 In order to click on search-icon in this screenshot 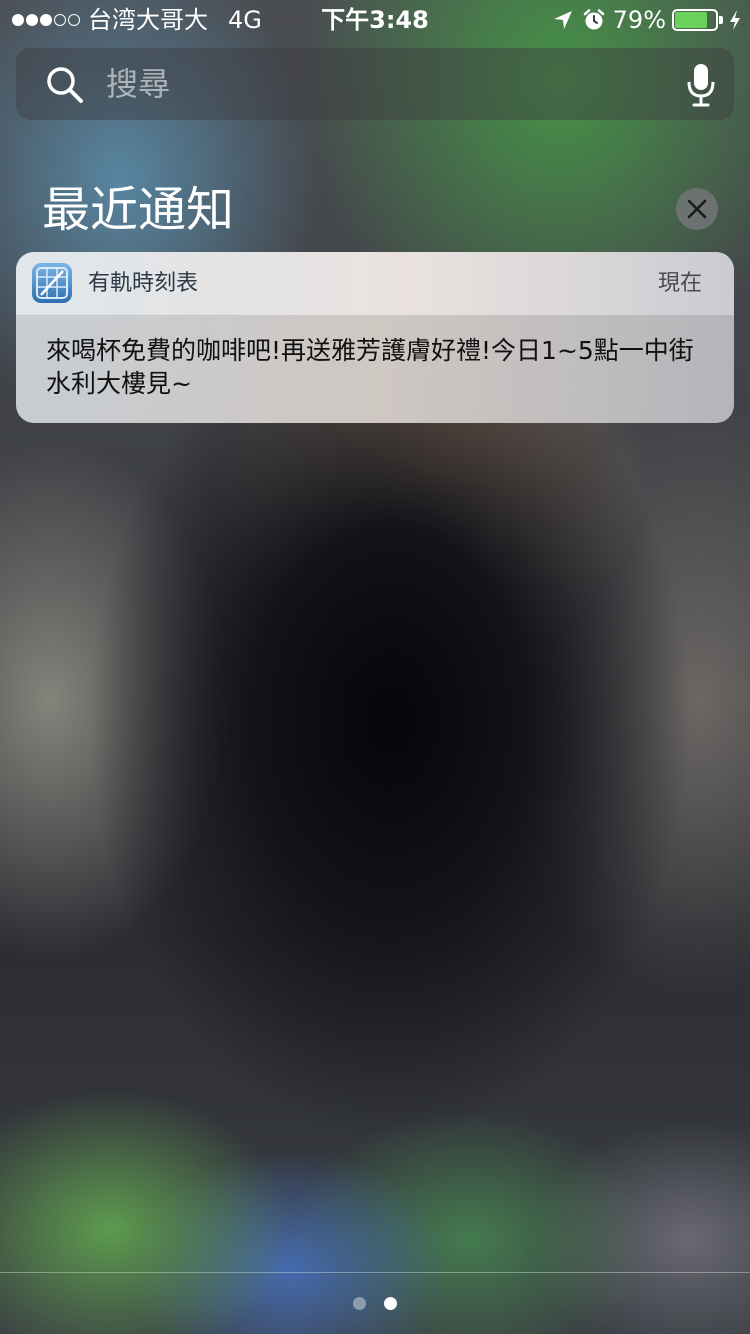, I will do `click(65, 85)`.